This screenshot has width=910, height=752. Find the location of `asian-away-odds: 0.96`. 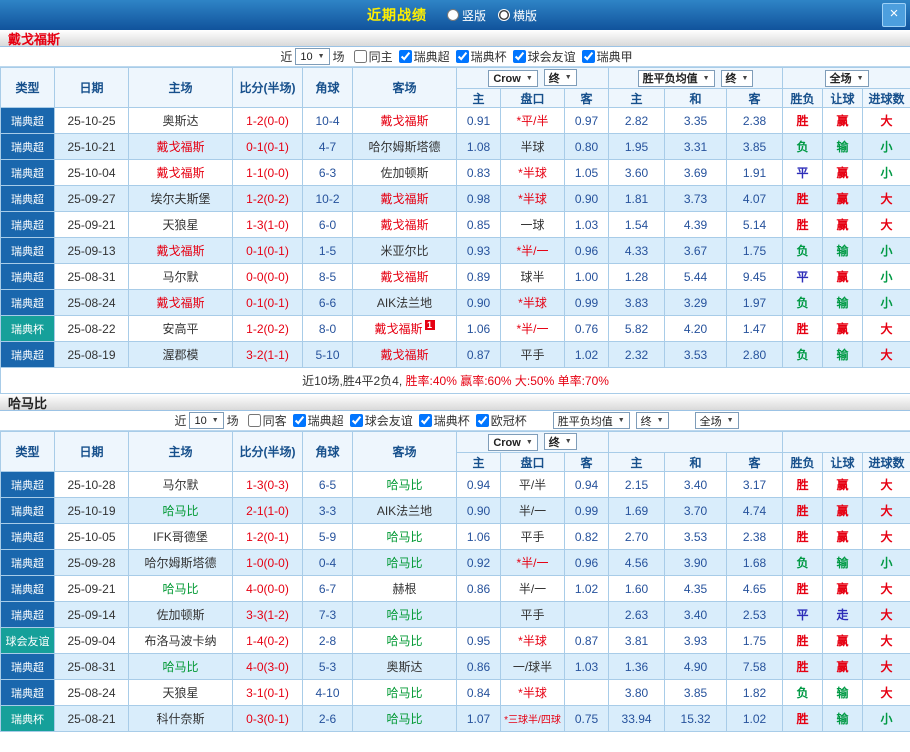

asian-away-odds: 0.96 is located at coordinates (586, 250).